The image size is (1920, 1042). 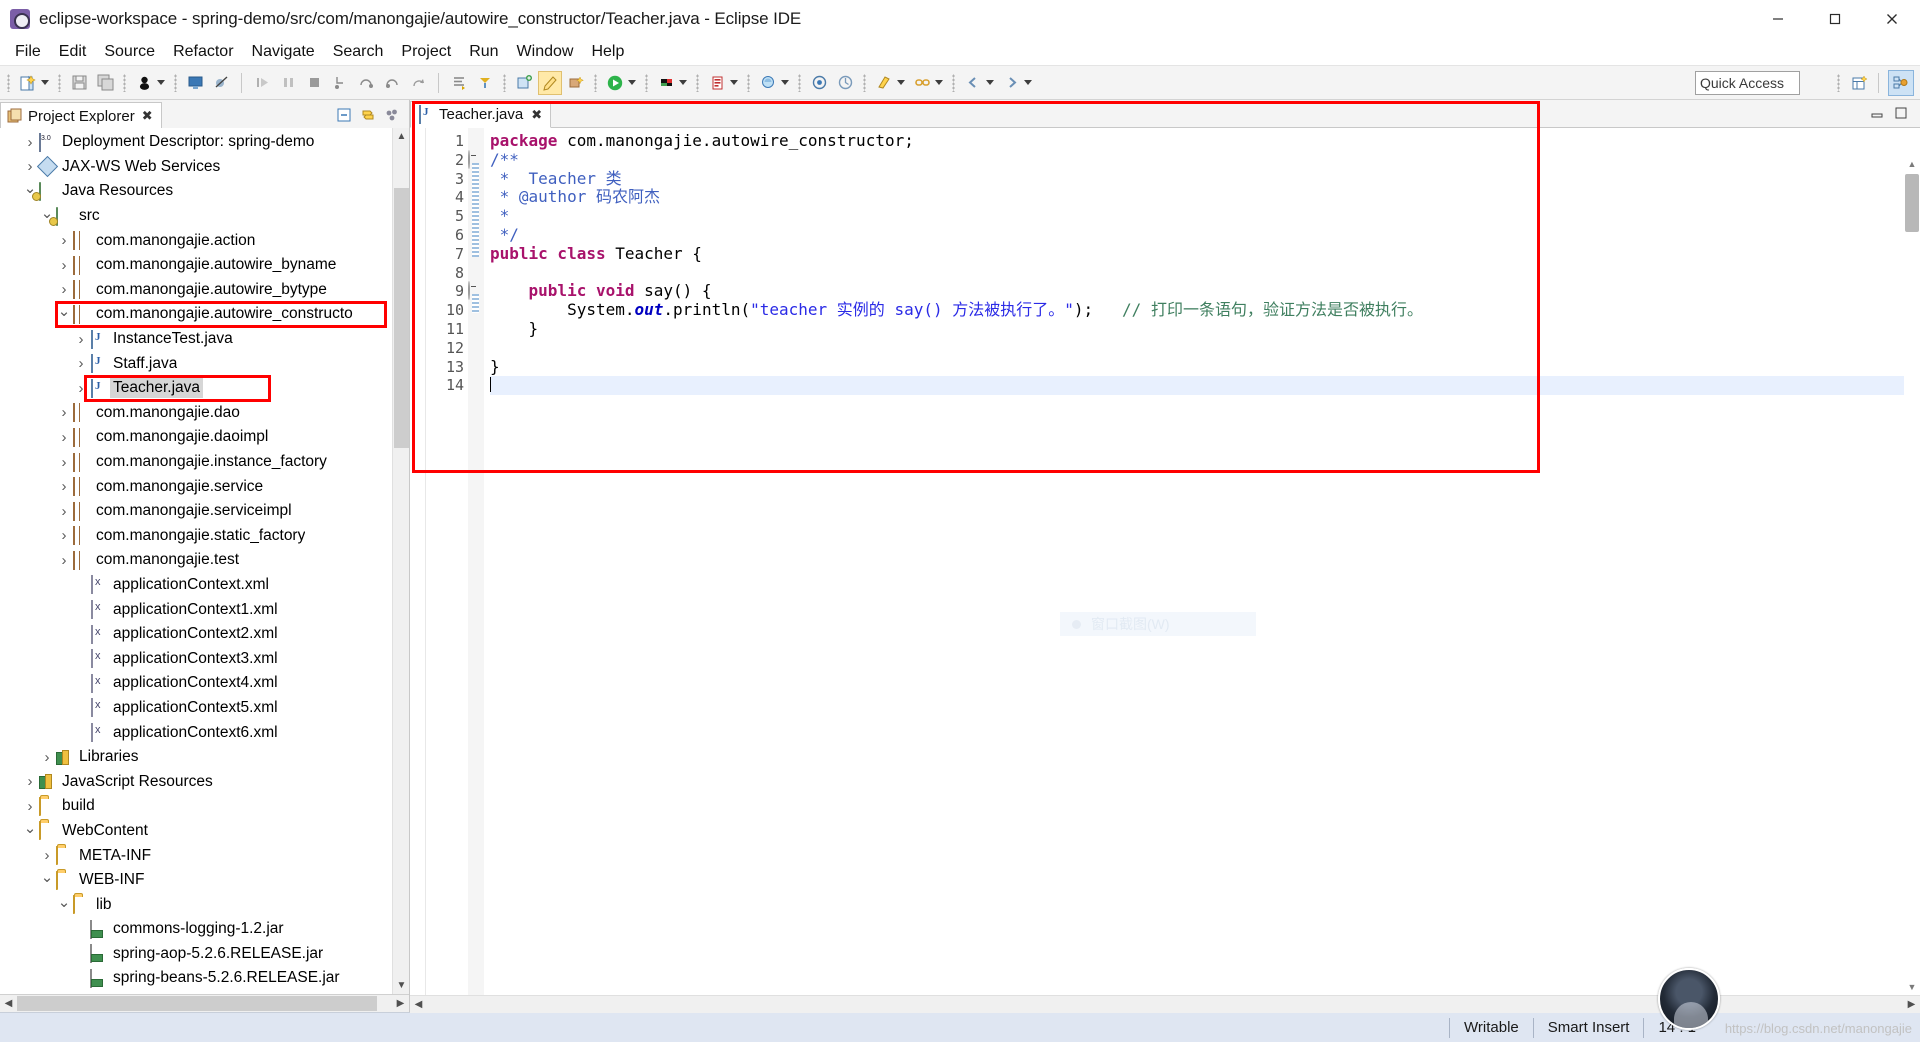 What do you see at coordinates (288, 83) in the screenshot?
I see `suspend-icon` at bounding box center [288, 83].